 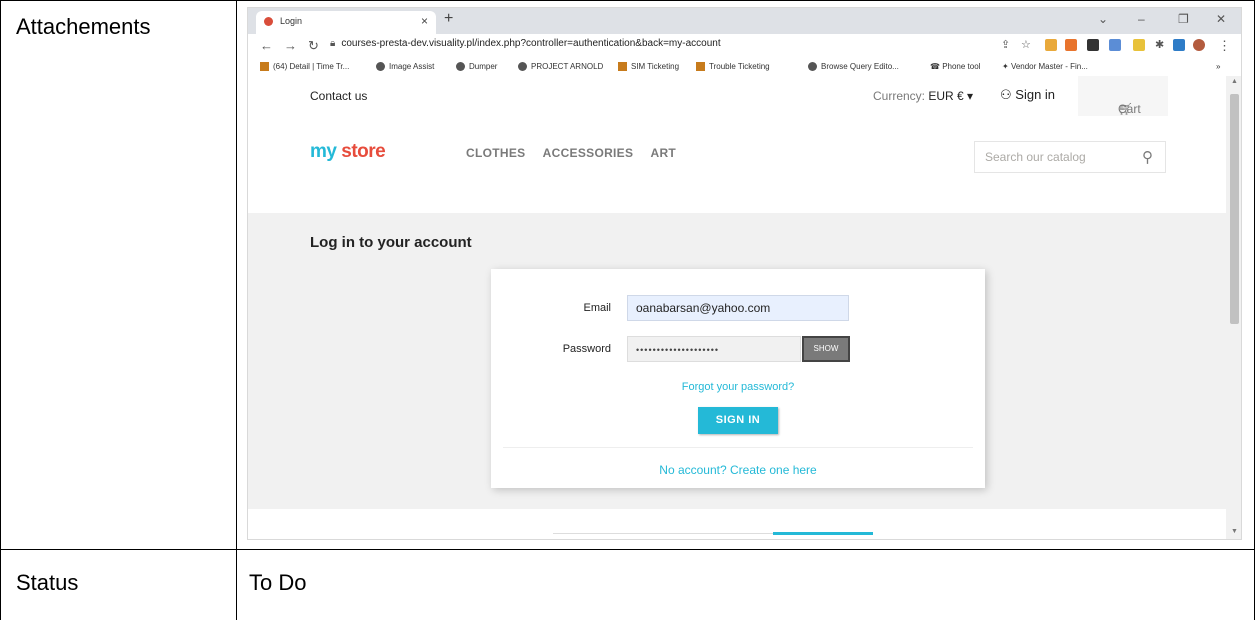 I want to click on tab-search-icon: ⌄, so click(x=1103, y=19).